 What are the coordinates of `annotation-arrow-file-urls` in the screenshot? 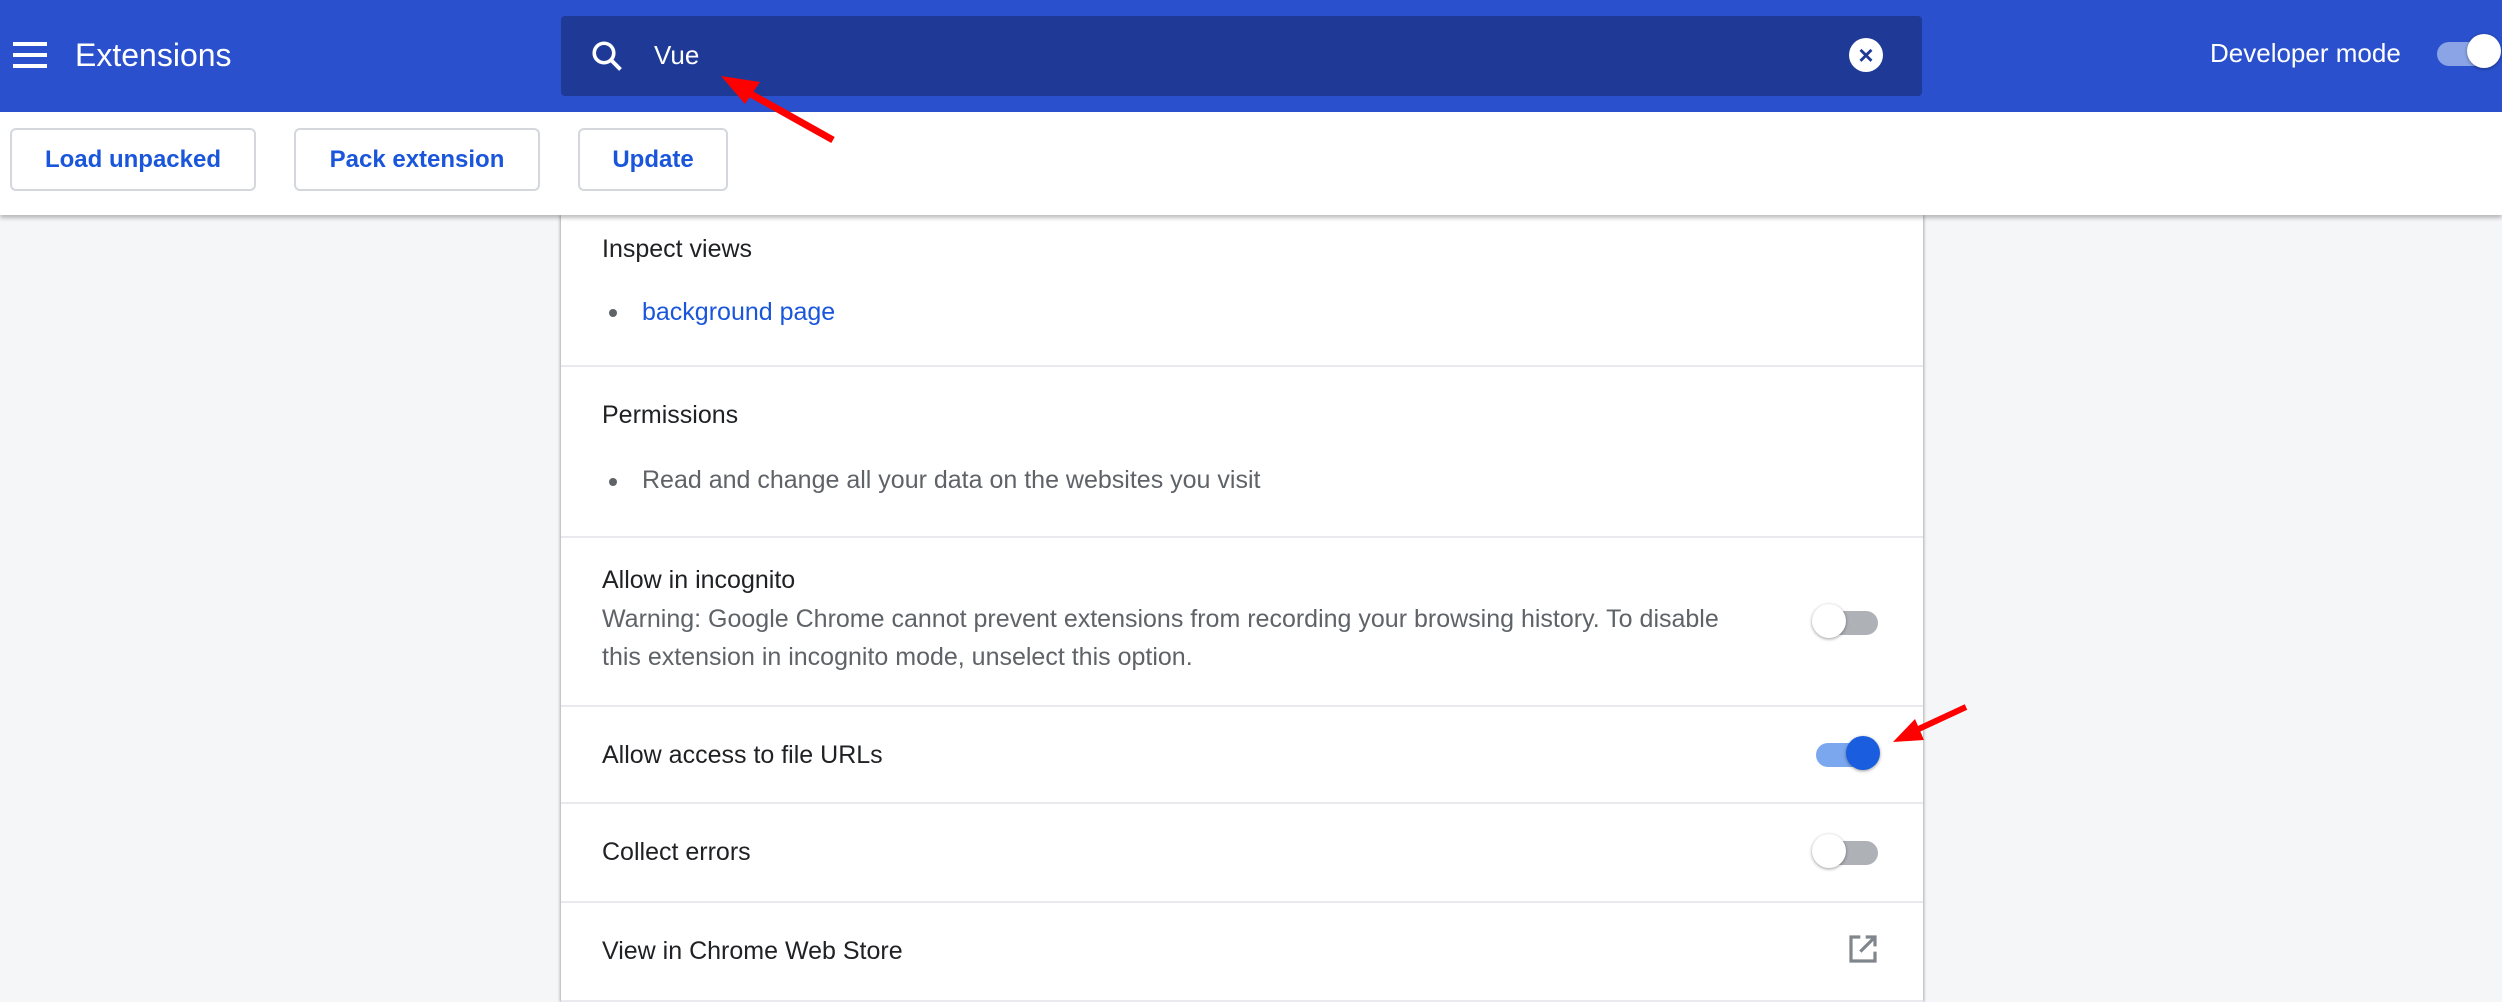 It's located at (1930, 723).